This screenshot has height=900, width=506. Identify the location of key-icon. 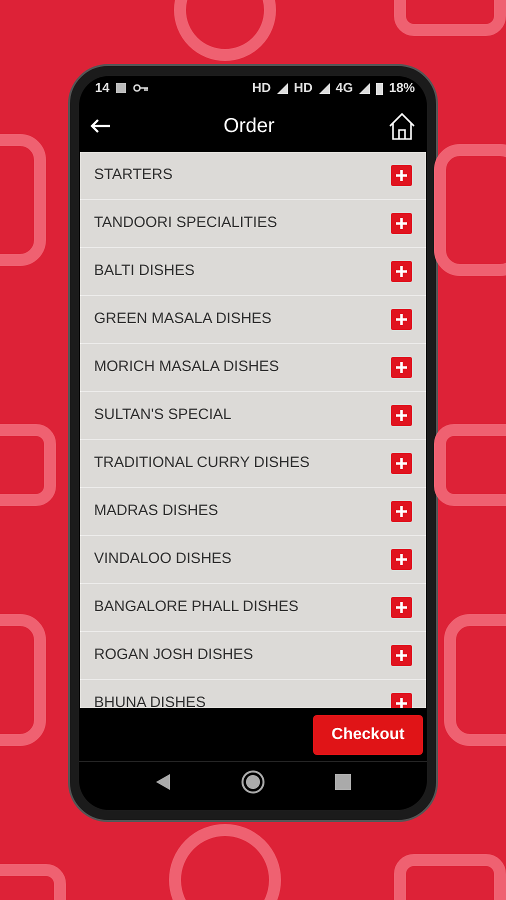
(141, 88).